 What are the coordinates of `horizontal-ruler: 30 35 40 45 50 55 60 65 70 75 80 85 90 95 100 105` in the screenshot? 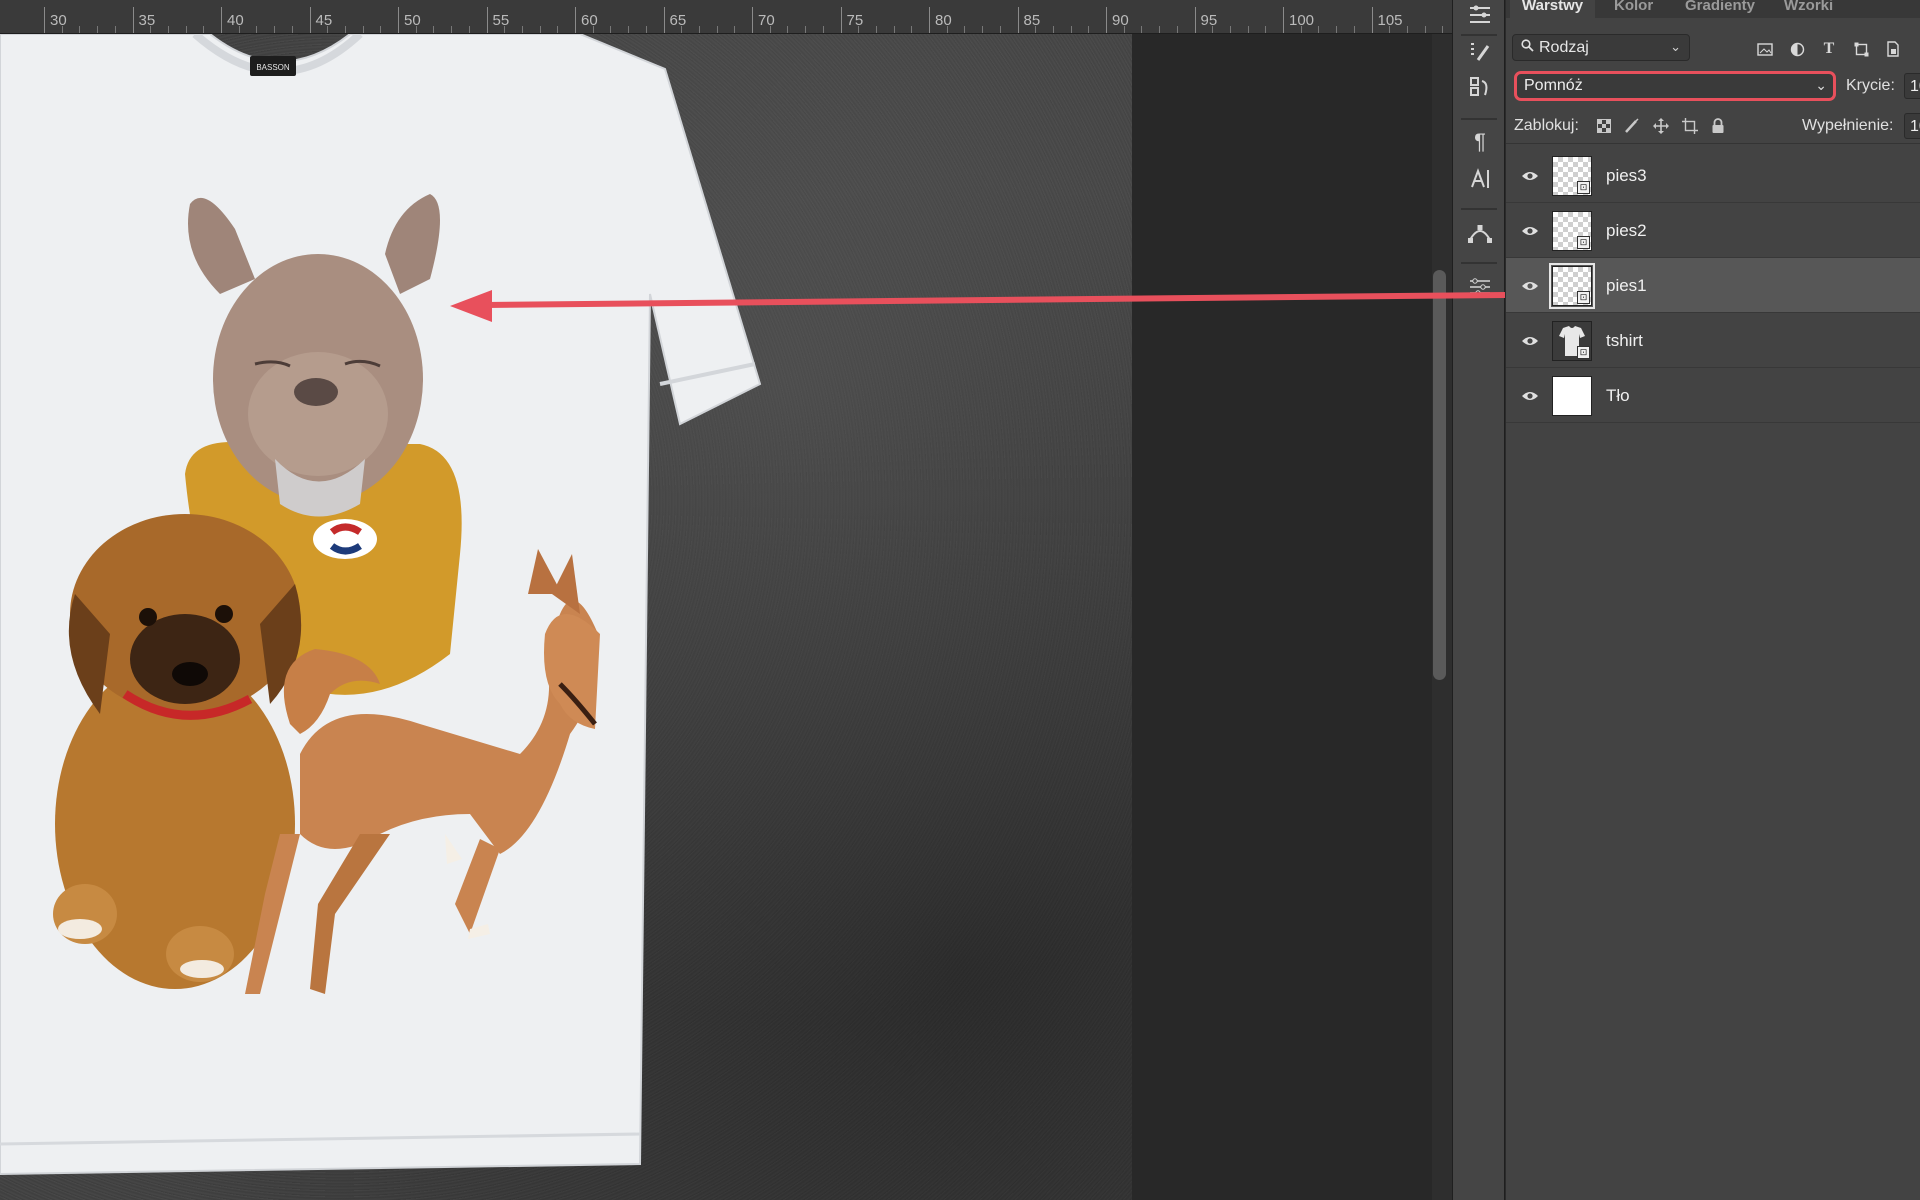 It's located at (726, 17).